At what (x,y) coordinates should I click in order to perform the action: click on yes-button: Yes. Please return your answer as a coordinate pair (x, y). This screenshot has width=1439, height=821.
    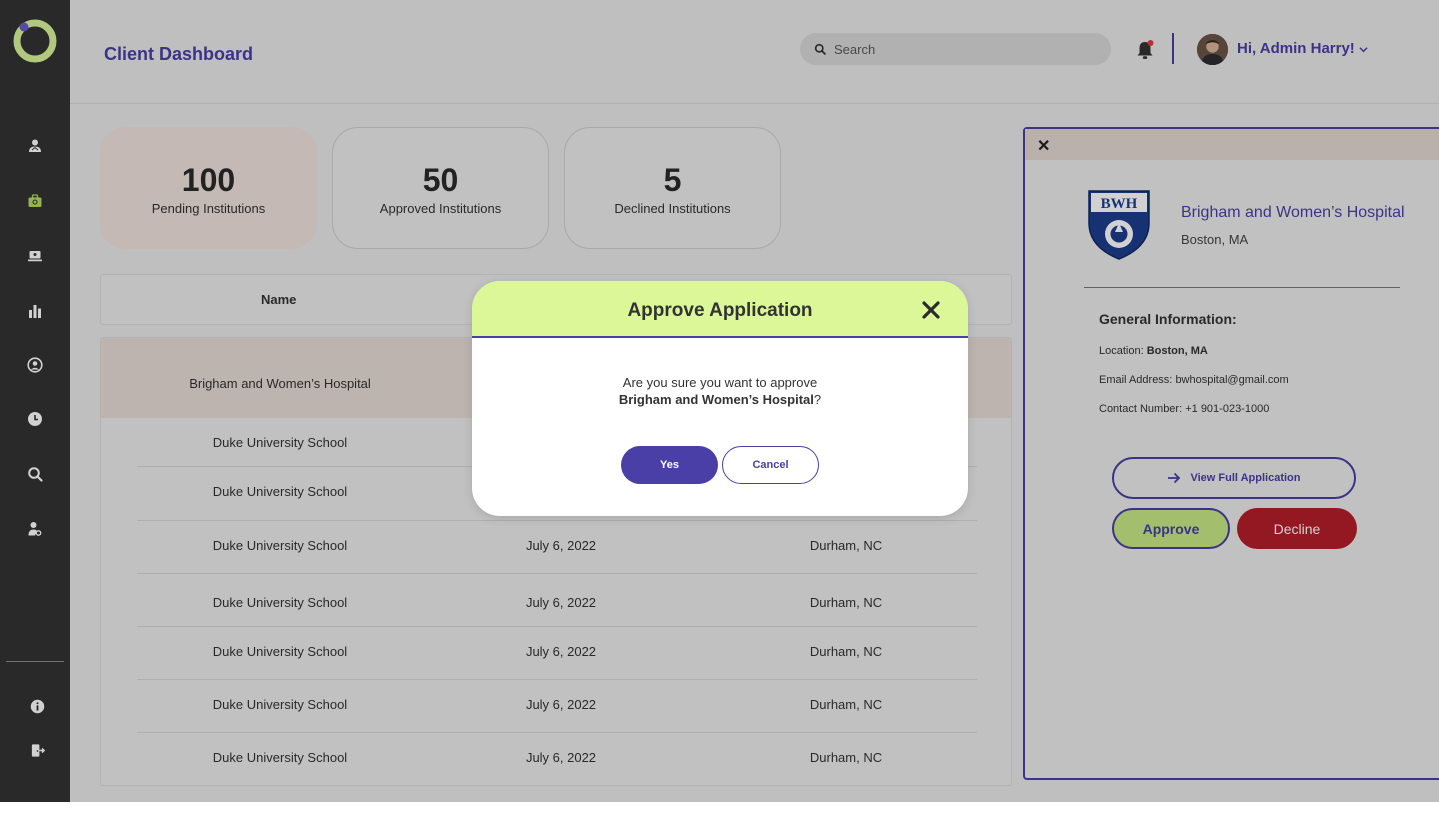
    Looking at the image, I should click on (669, 465).